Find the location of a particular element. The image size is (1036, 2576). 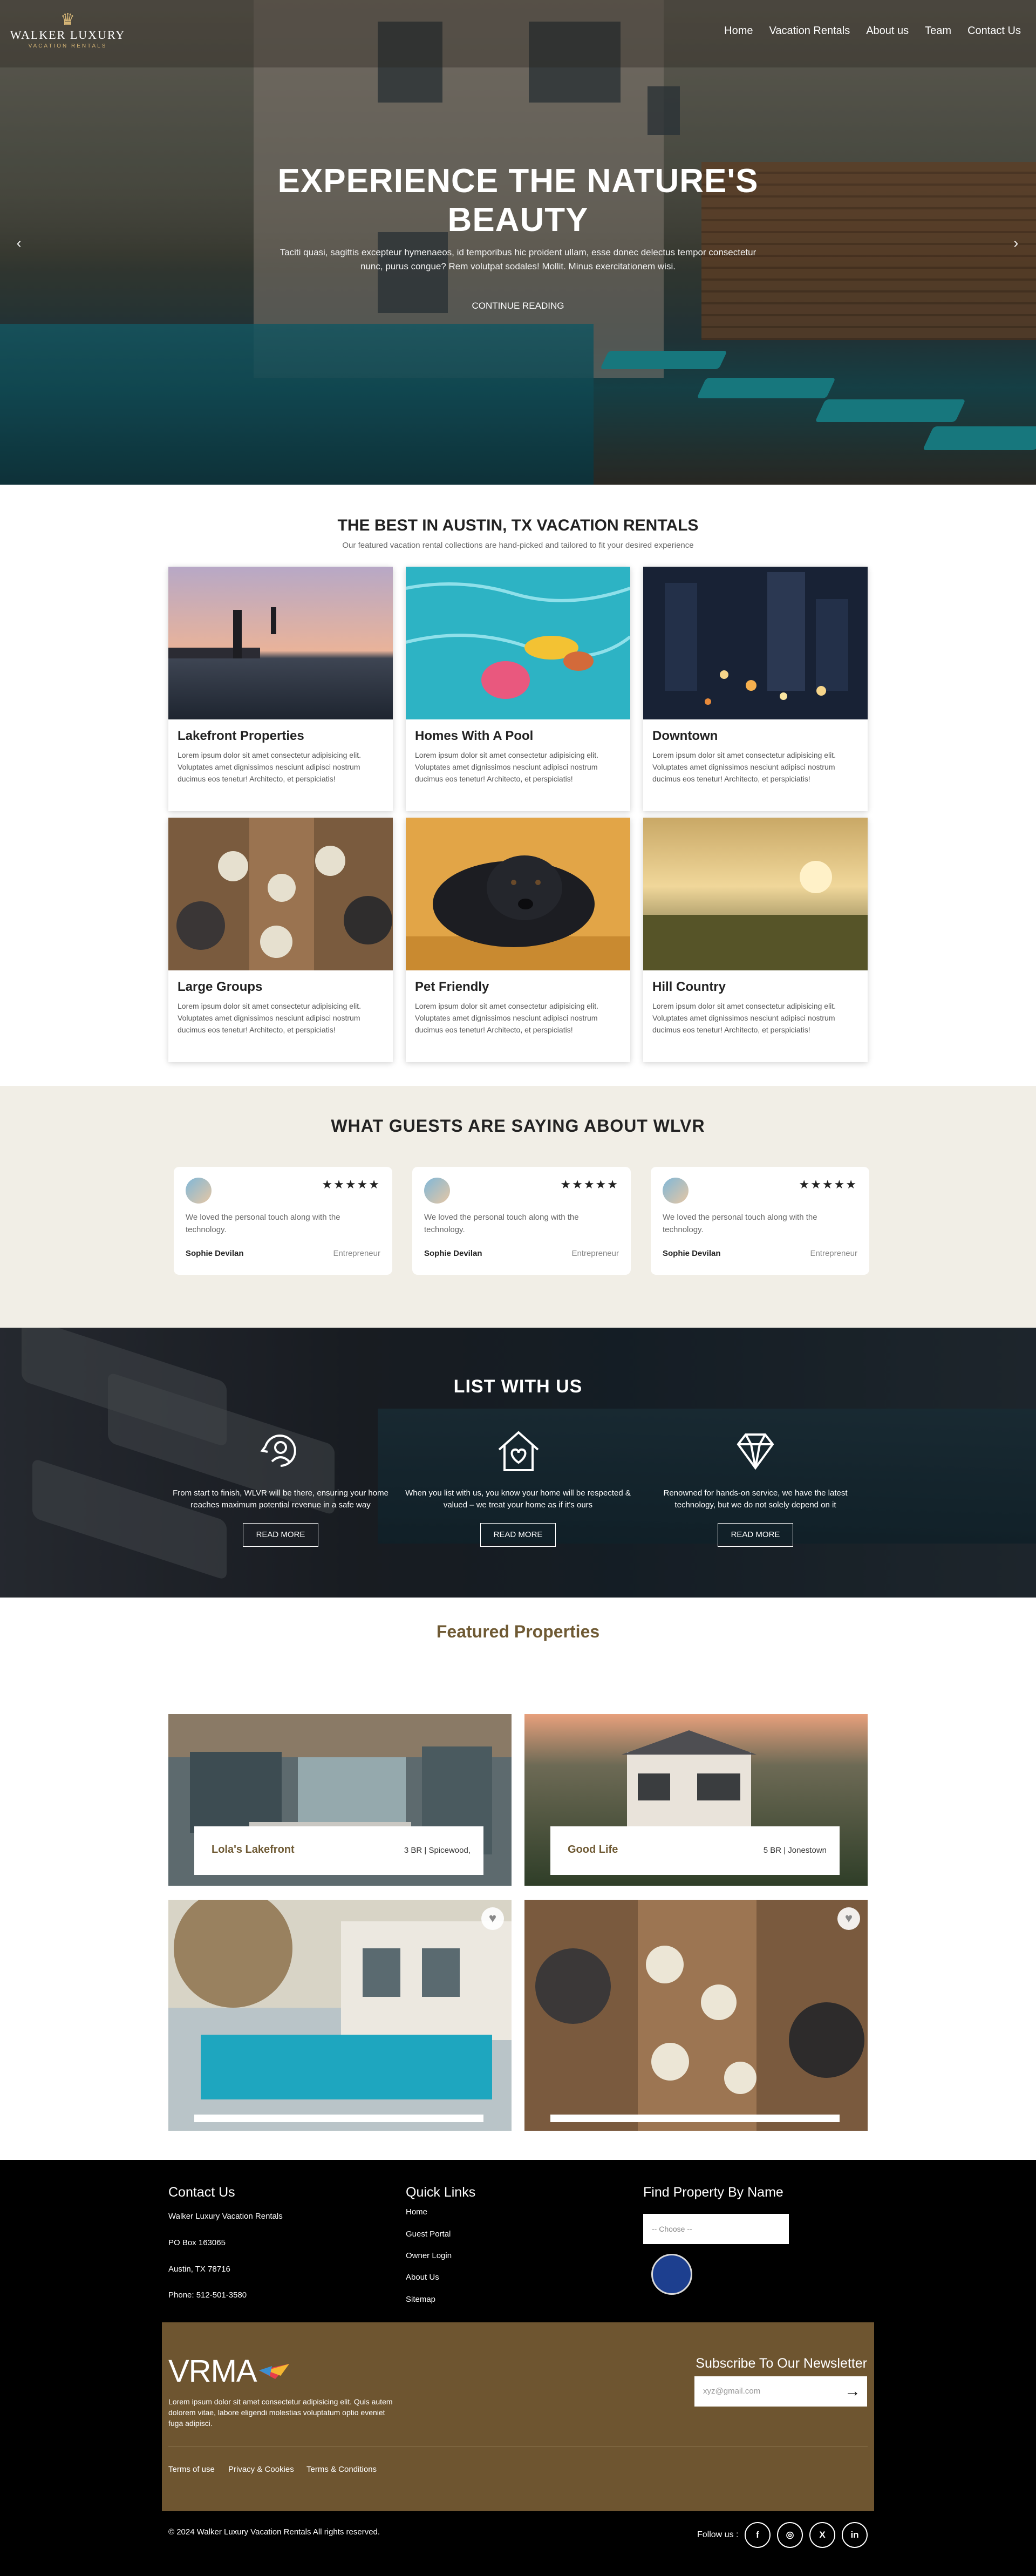

continue-reading-button: CONTINUE READING is located at coordinates (518, 306).